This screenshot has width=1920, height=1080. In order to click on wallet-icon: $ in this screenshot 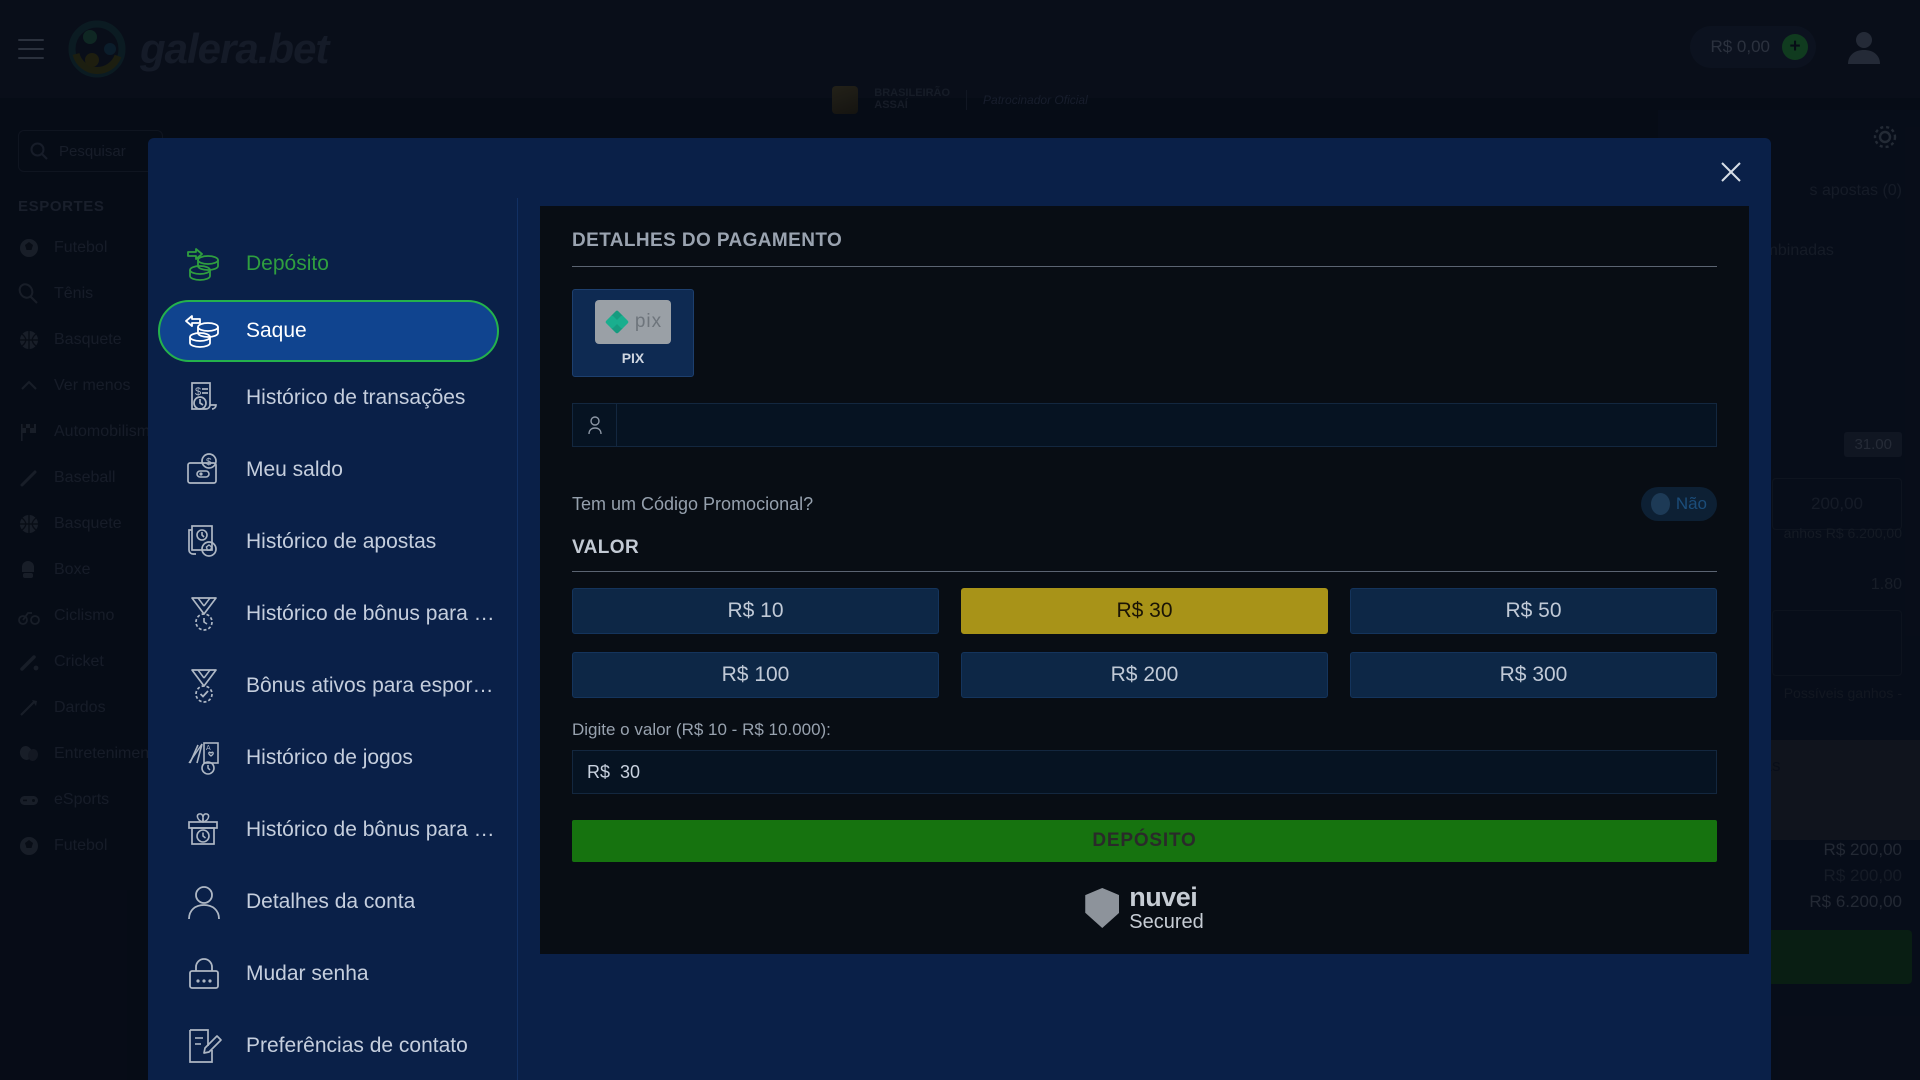, I will do `click(204, 470)`.